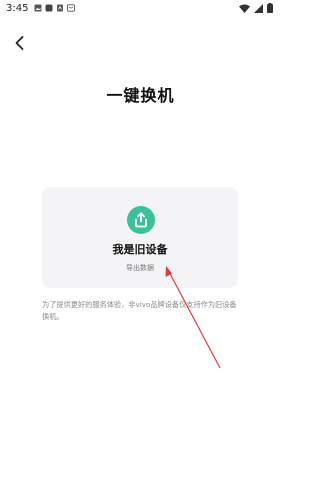 Image resolution: width=320 pixels, height=499 pixels. Describe the element at coordinates (270, 9) in the screenshot. I see `battery-icon` at that location.